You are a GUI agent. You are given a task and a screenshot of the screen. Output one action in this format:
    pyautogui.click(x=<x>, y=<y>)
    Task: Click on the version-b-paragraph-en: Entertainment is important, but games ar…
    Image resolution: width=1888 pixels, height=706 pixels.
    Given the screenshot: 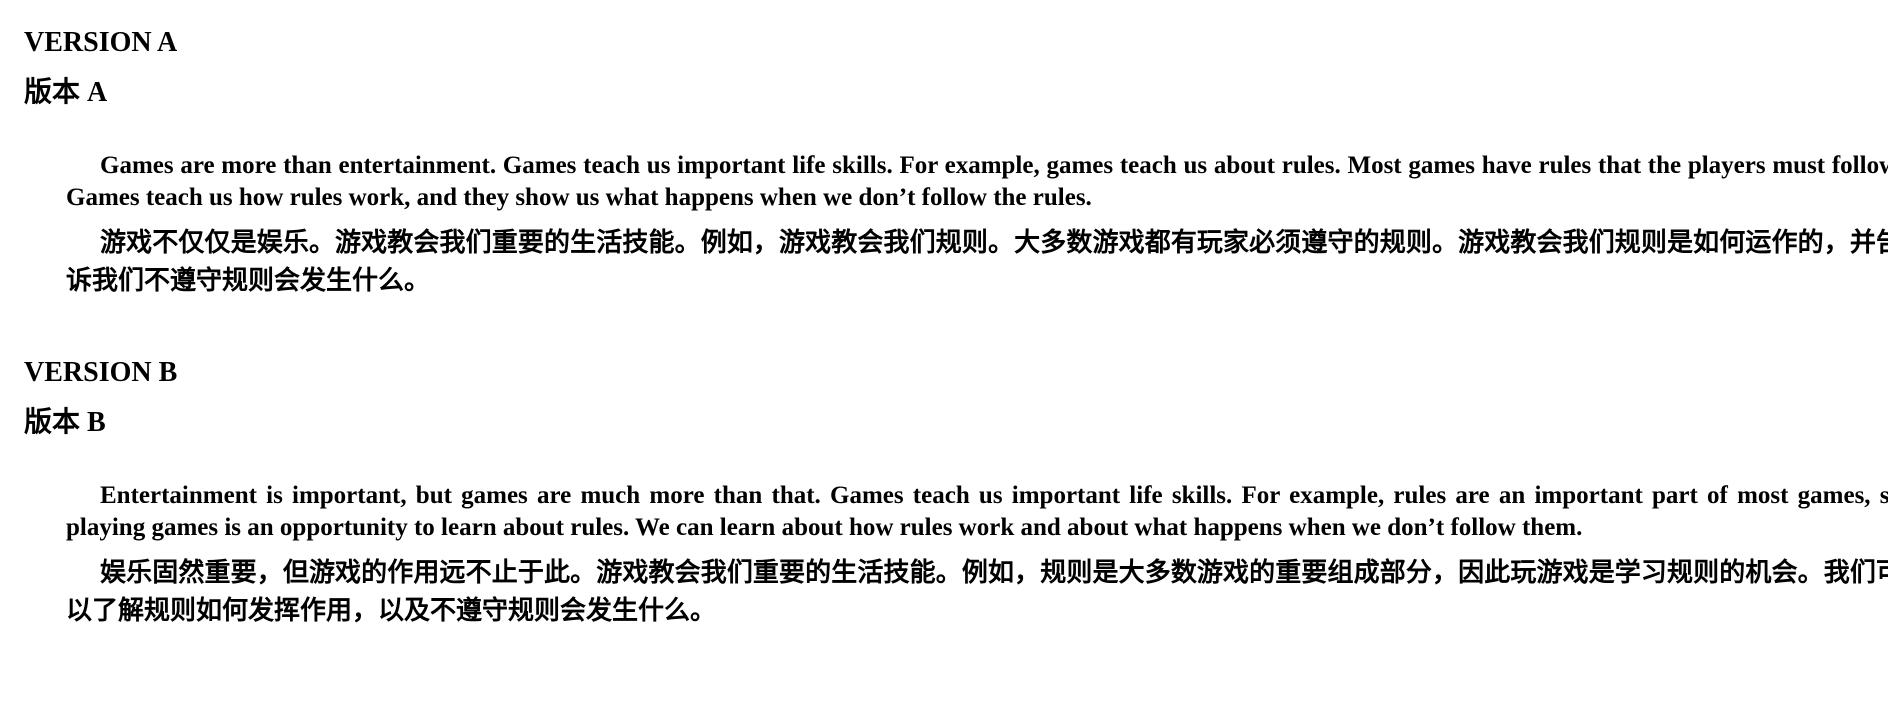 What is the action you would take?
    pyautogui.click(x=977, y=511)
    